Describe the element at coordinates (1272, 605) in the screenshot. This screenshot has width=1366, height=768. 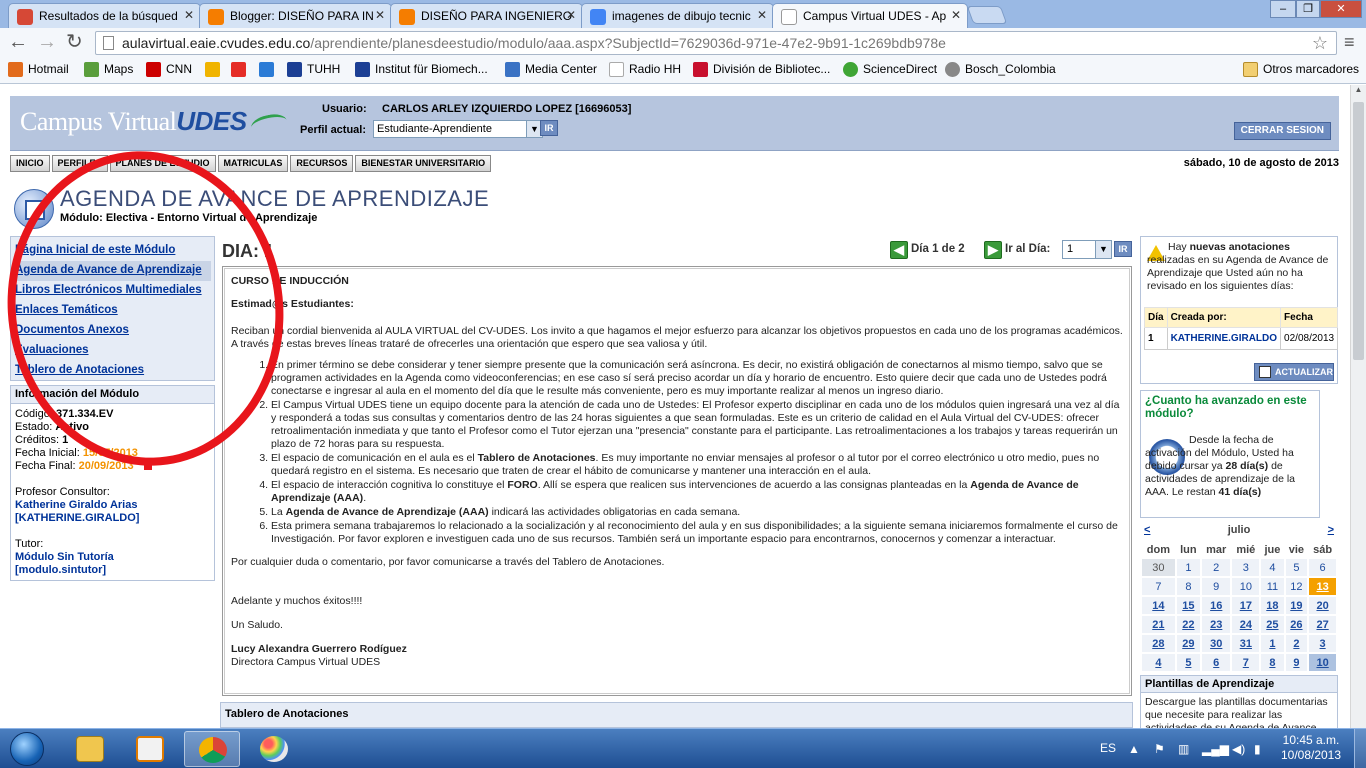
I see `calendar-day: 18` at that location.